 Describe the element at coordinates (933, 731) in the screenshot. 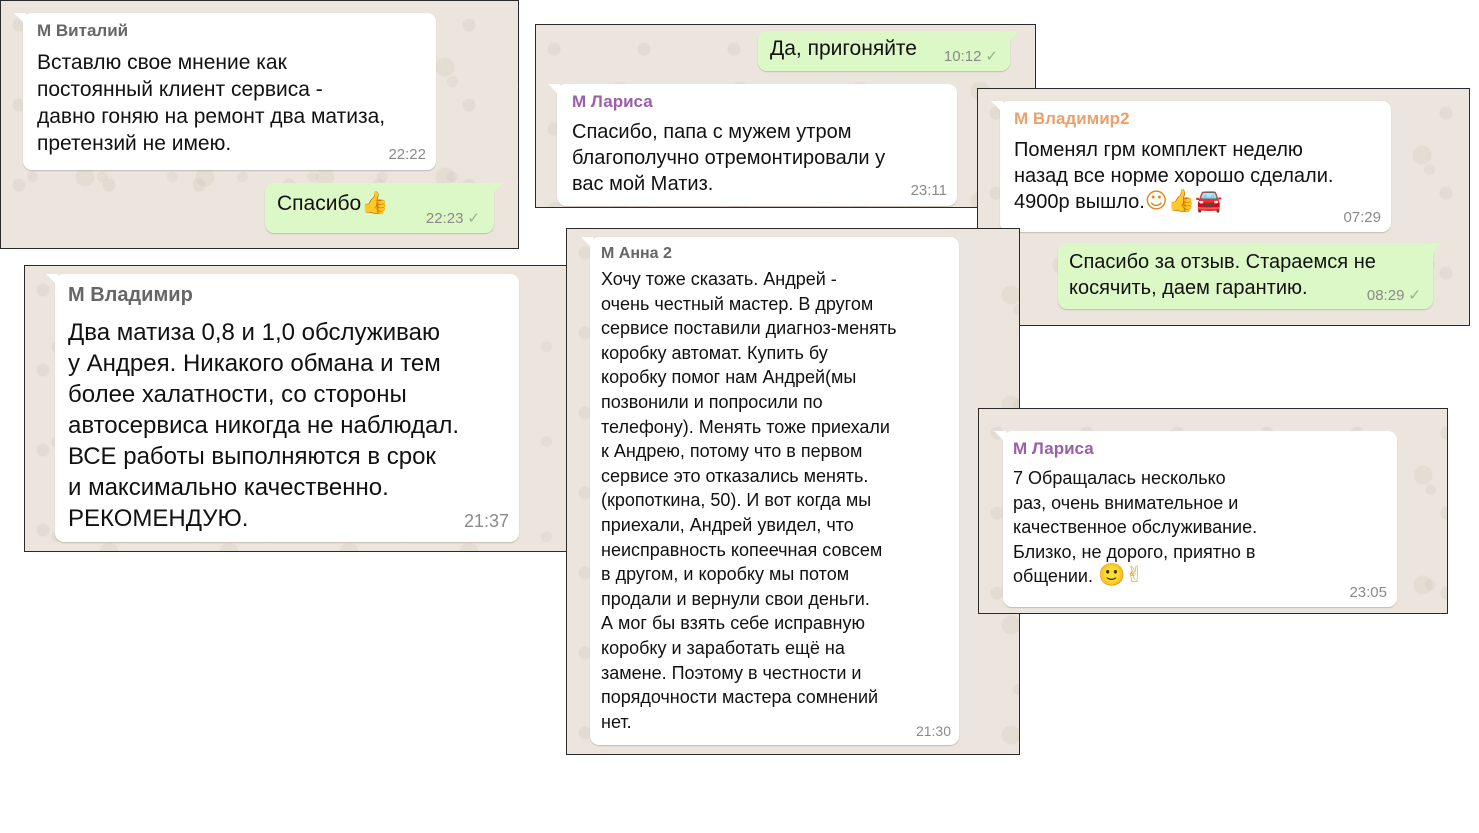

I see `message-time: 21:30` at that location.